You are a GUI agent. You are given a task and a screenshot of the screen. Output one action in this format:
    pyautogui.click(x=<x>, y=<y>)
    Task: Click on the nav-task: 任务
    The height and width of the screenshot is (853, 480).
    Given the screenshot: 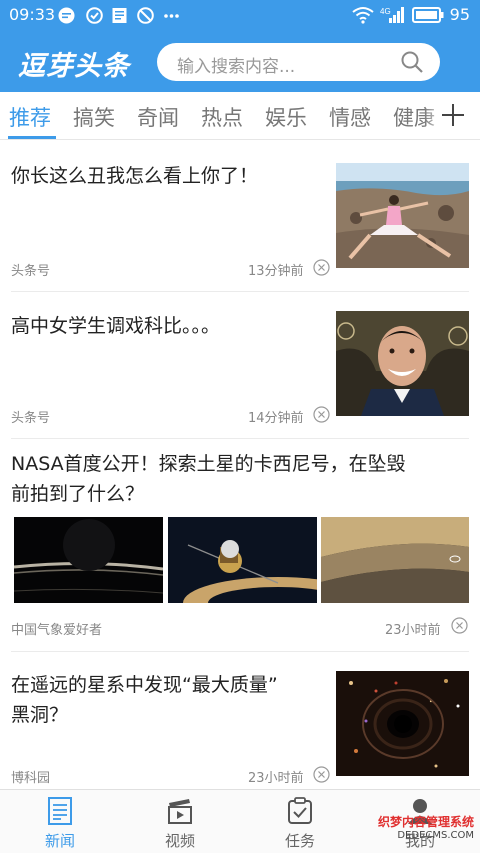 What is the action you would take?
    pyautogui.click(x=300, y=821)
    